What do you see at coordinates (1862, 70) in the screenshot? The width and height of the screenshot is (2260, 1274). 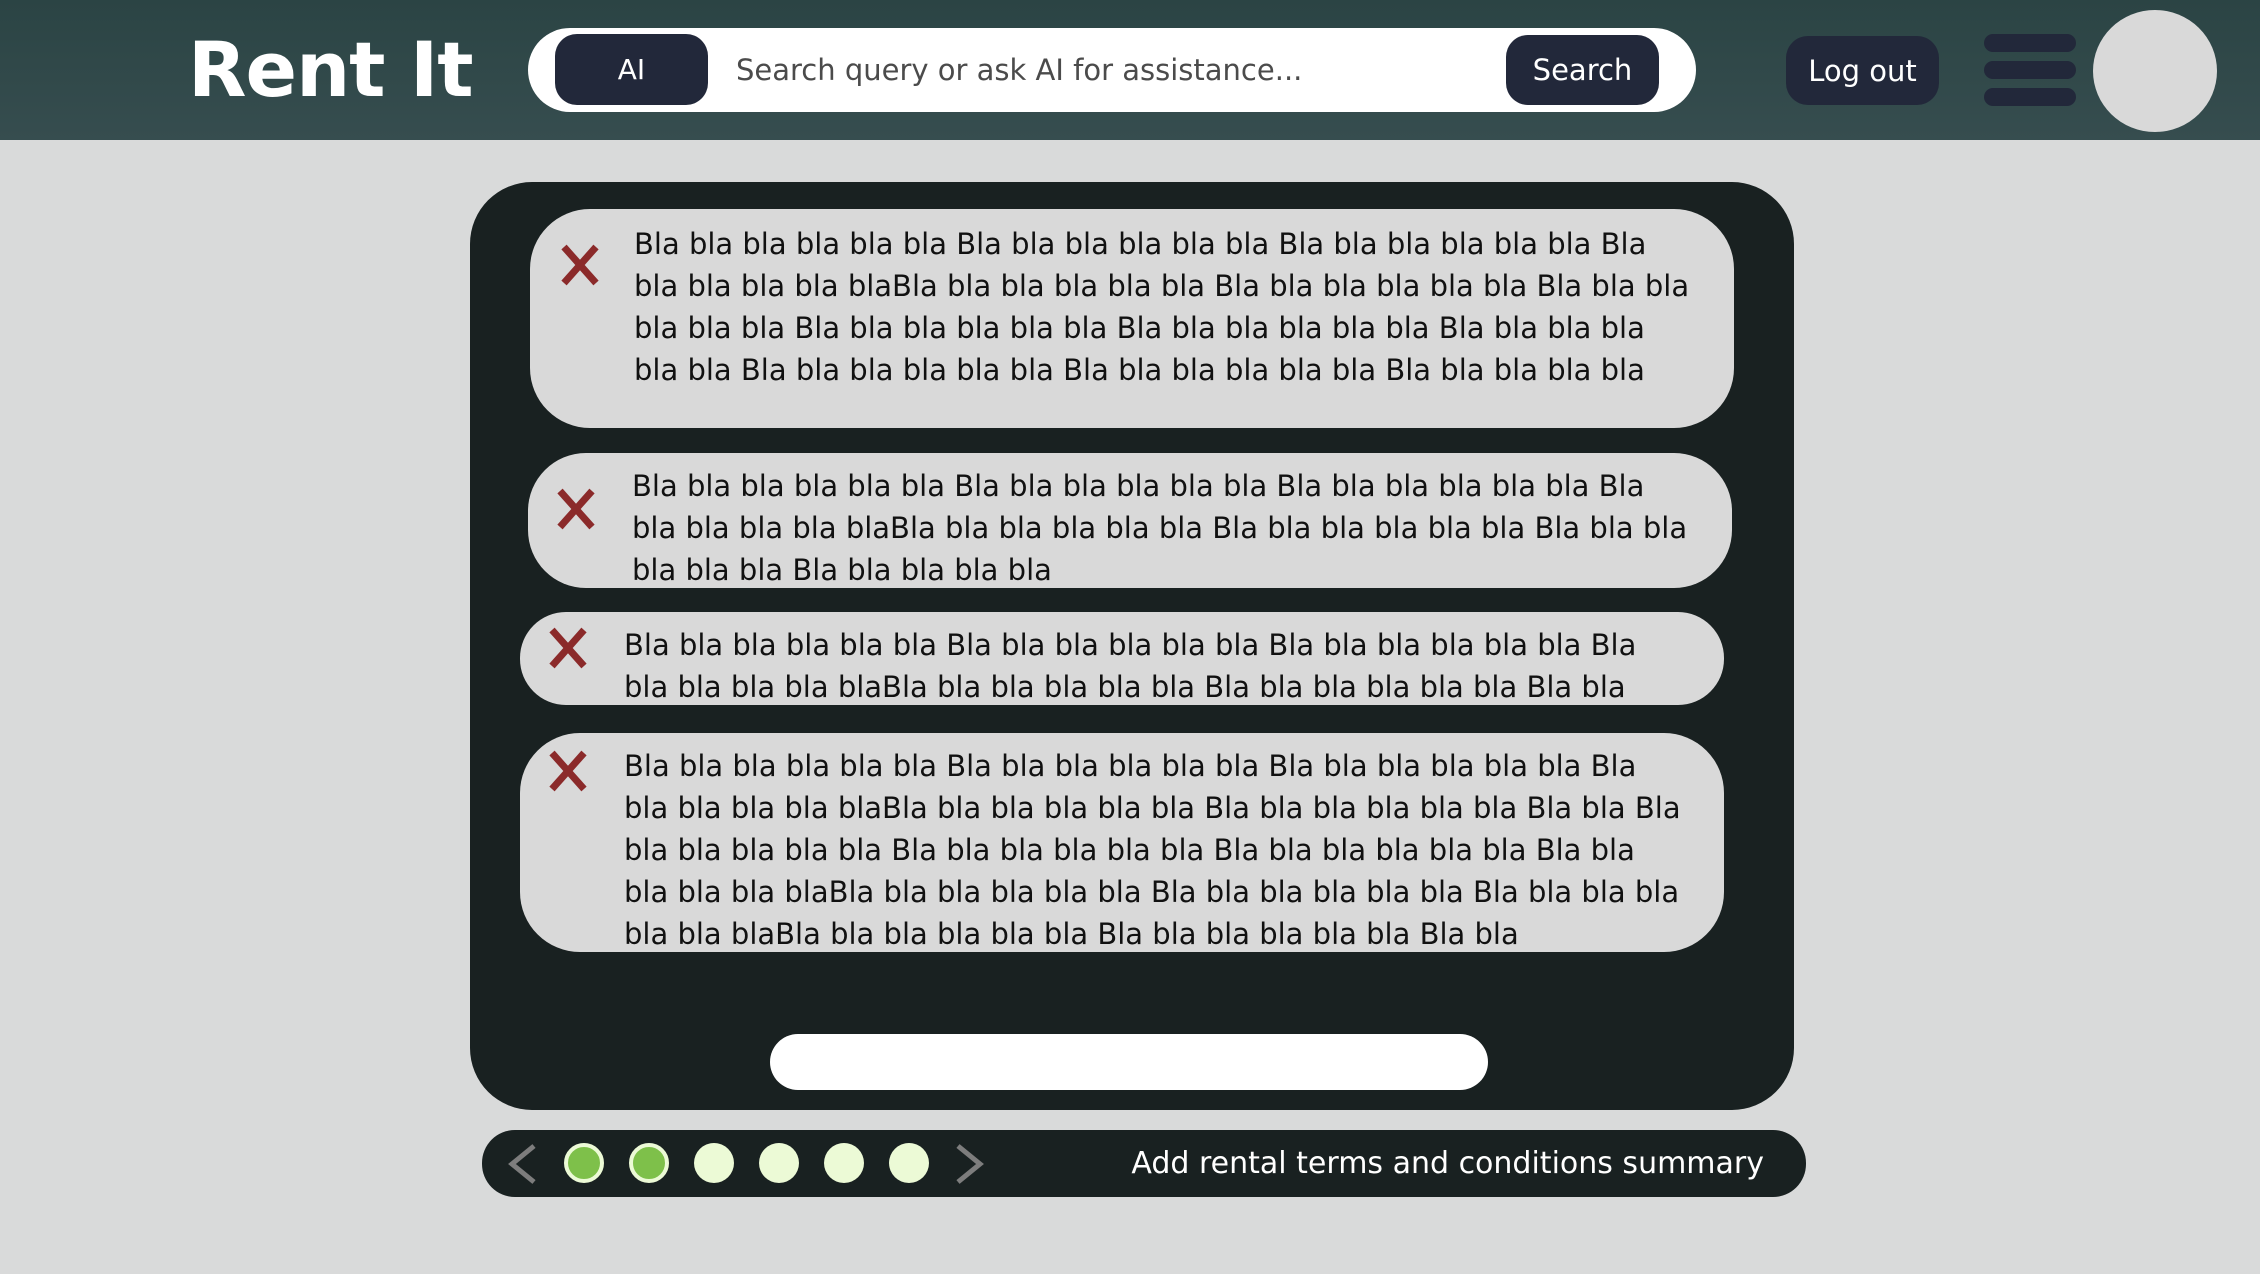 I see `logout-button: Log out` at bounding box center [1862, 70].